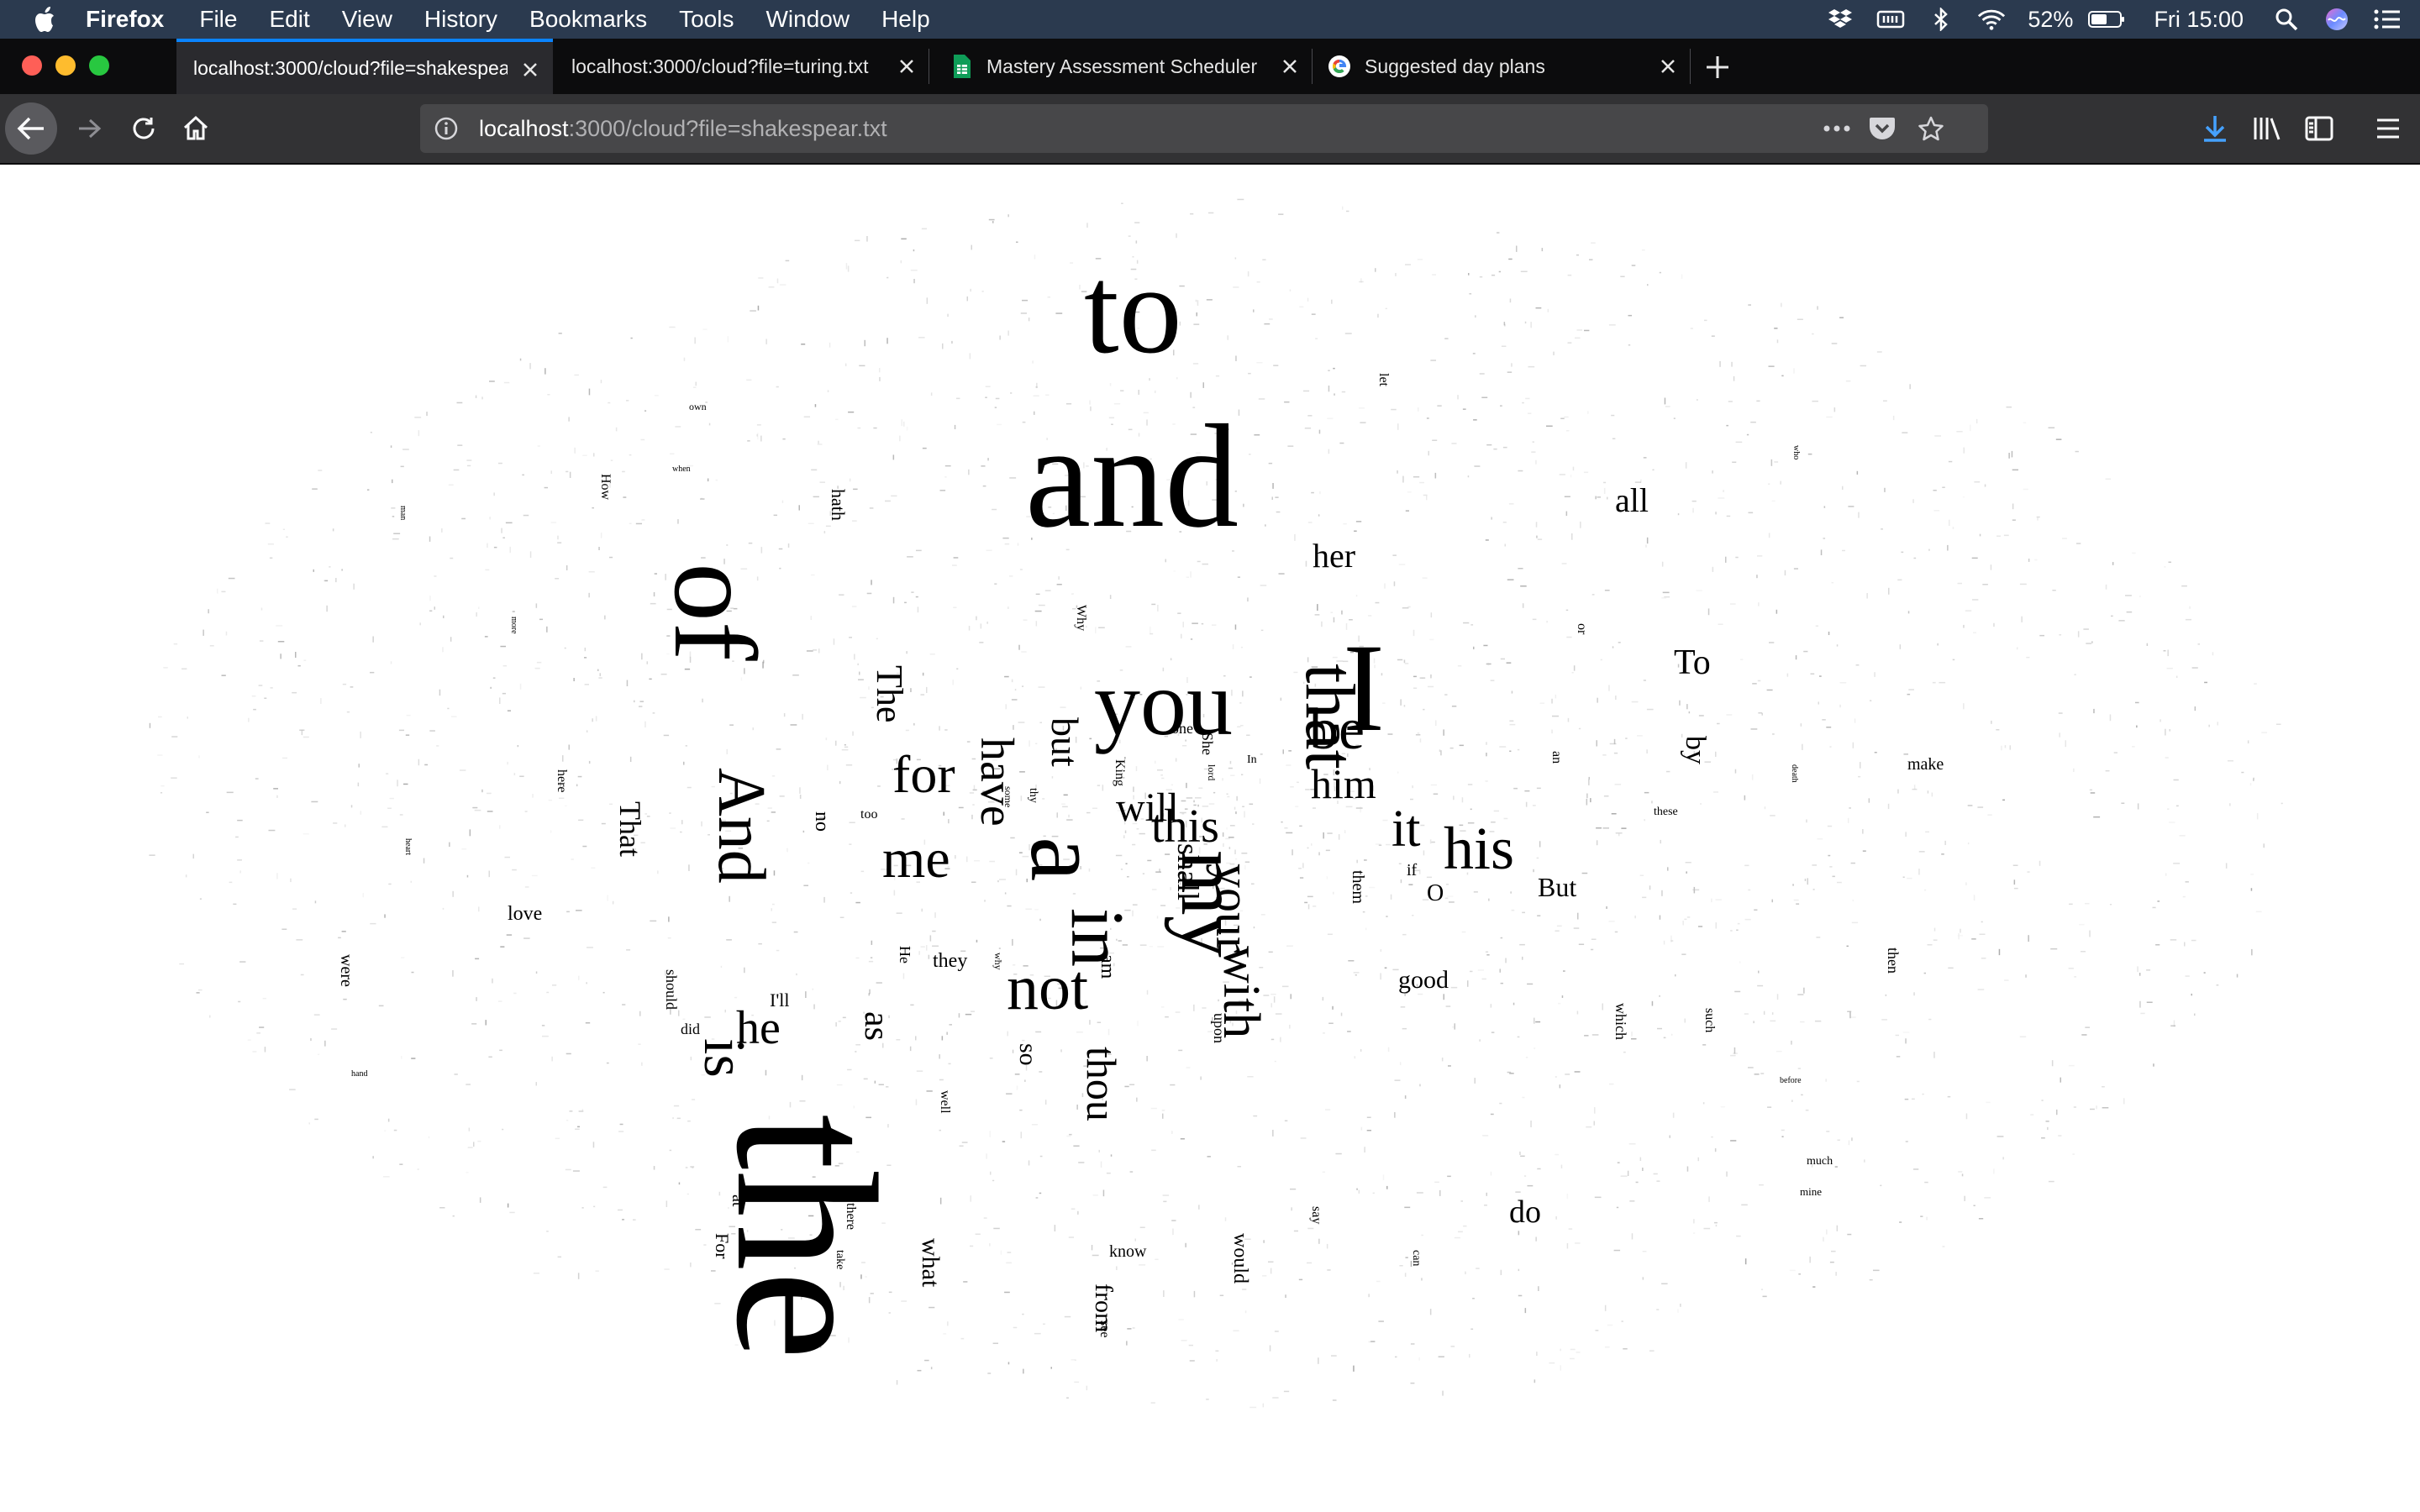 The image size is (2420, 1512). What do you see at coordinates (143, 128) in the screenshot?
I see `reload-button` at bounding box center [143, 128].